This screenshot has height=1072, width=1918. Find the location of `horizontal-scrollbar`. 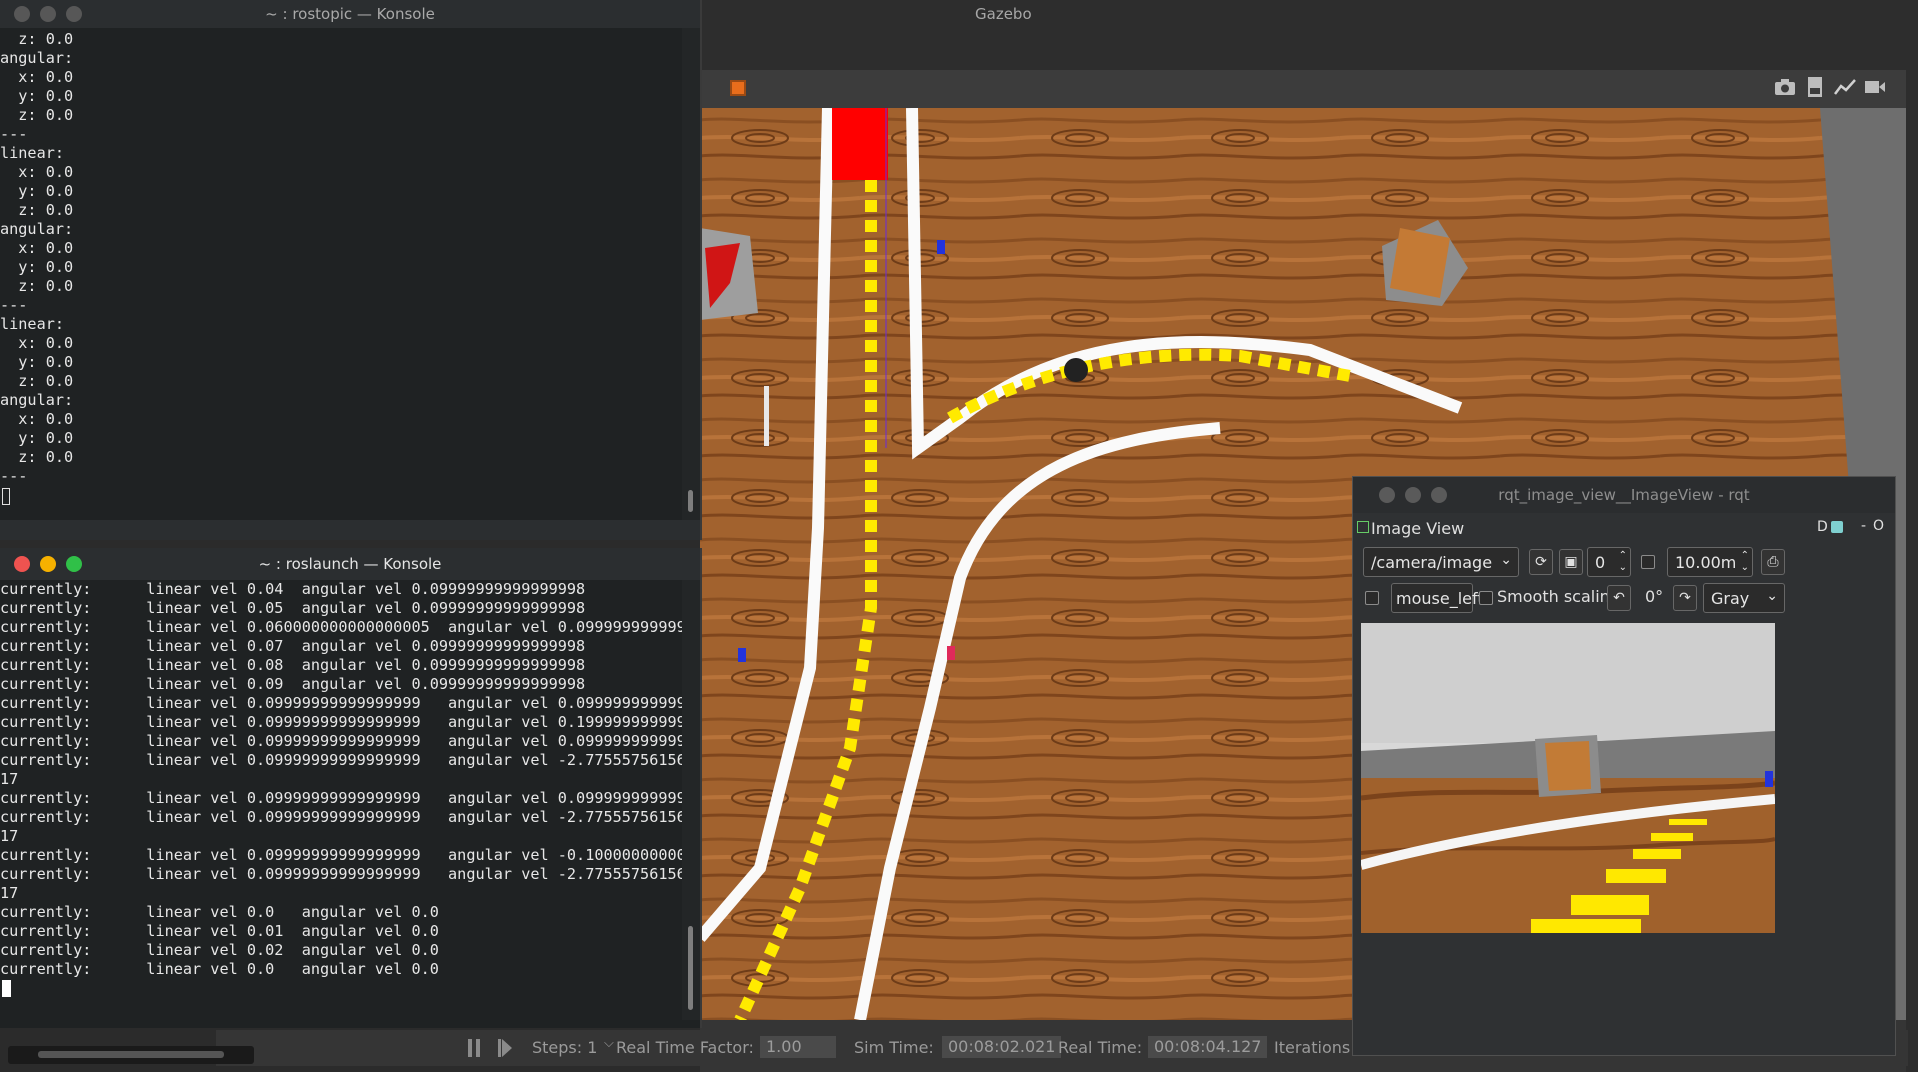

horizontal-scrollbar is located at coordinates (131, 1055).